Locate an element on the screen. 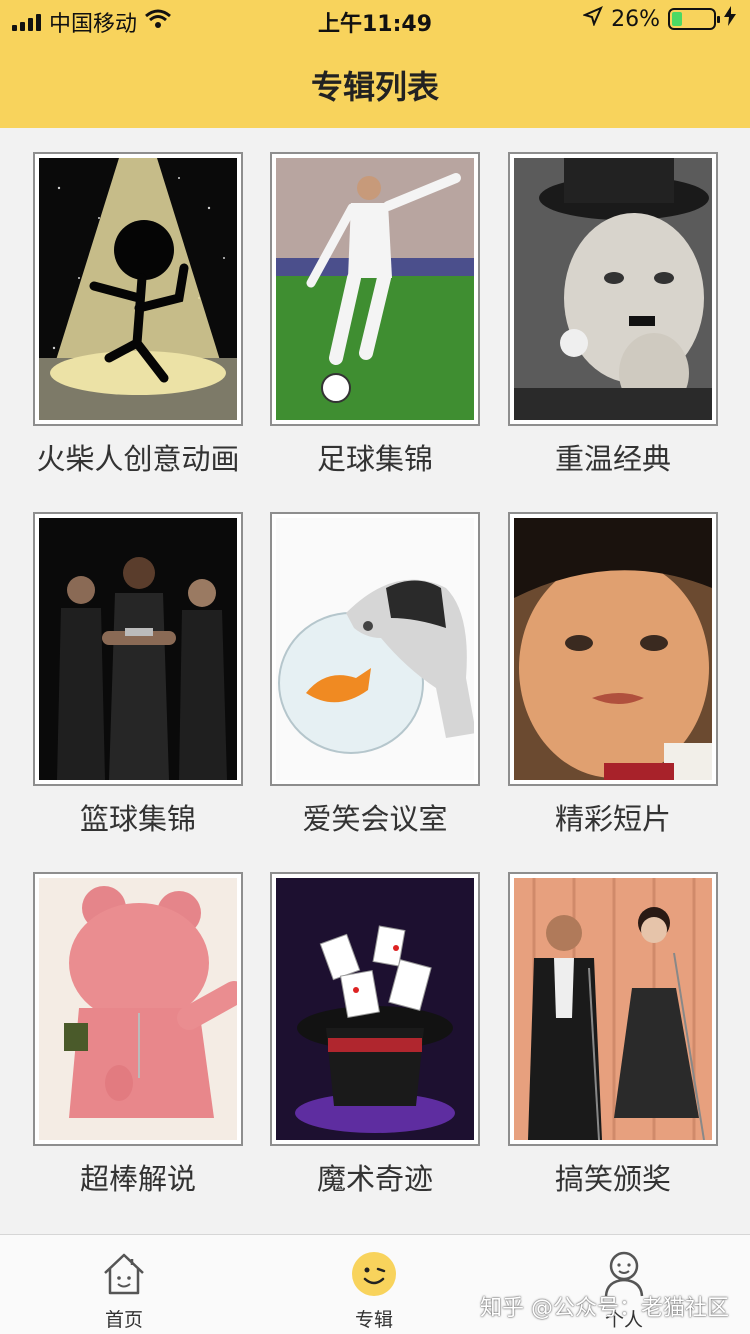 The image size is (750, 1334). album-title: 足球集锦 is located at coordinates (374, 459).